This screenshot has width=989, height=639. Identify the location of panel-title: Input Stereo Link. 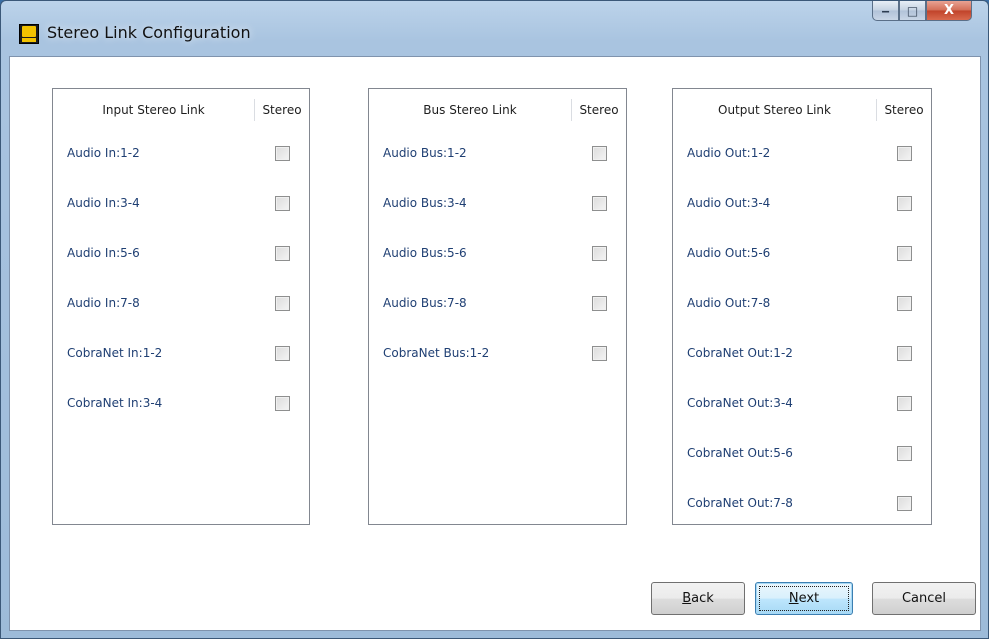
(154, 110).